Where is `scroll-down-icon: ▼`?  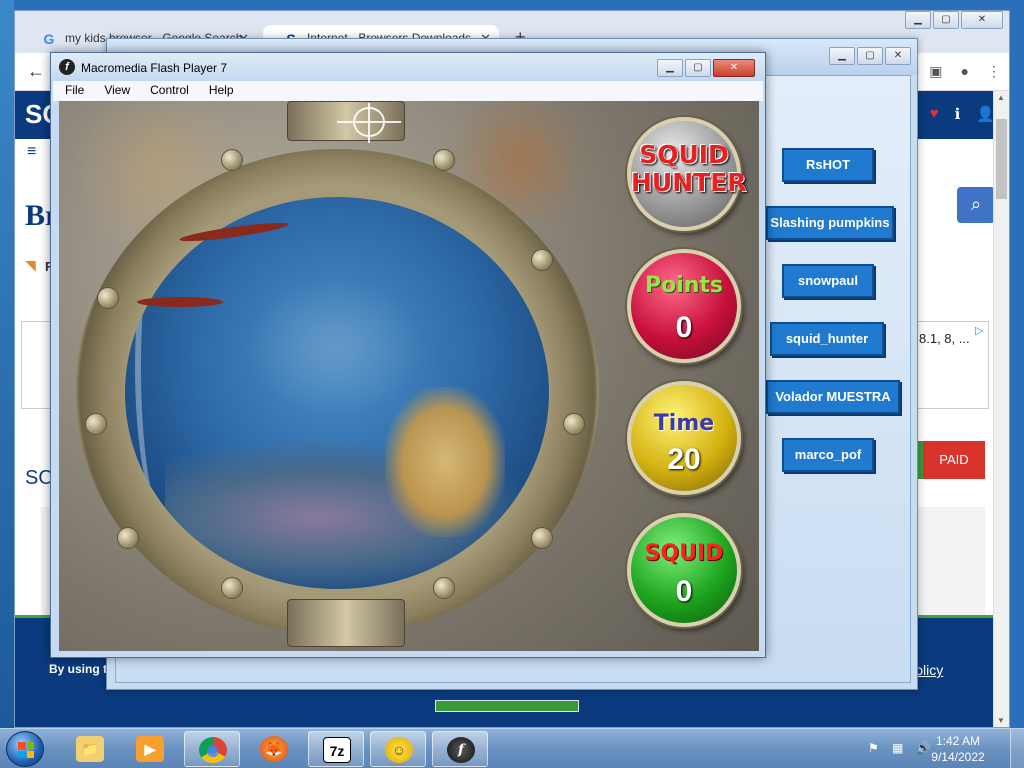 scroll-down-icon: ▼ is located at coordinates (1001, 720).